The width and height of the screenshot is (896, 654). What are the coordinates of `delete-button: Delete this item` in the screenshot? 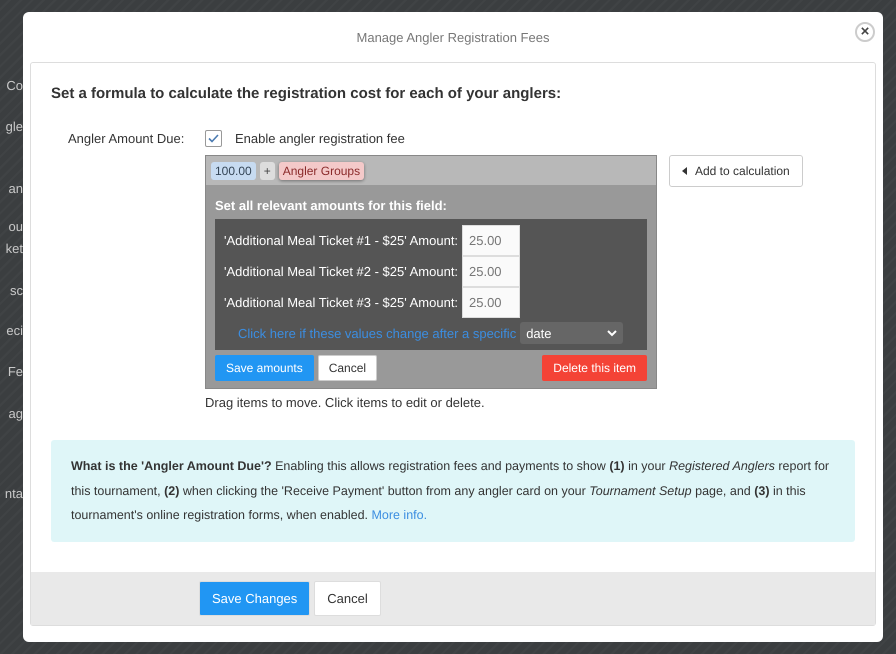 It's located at (594, 368).